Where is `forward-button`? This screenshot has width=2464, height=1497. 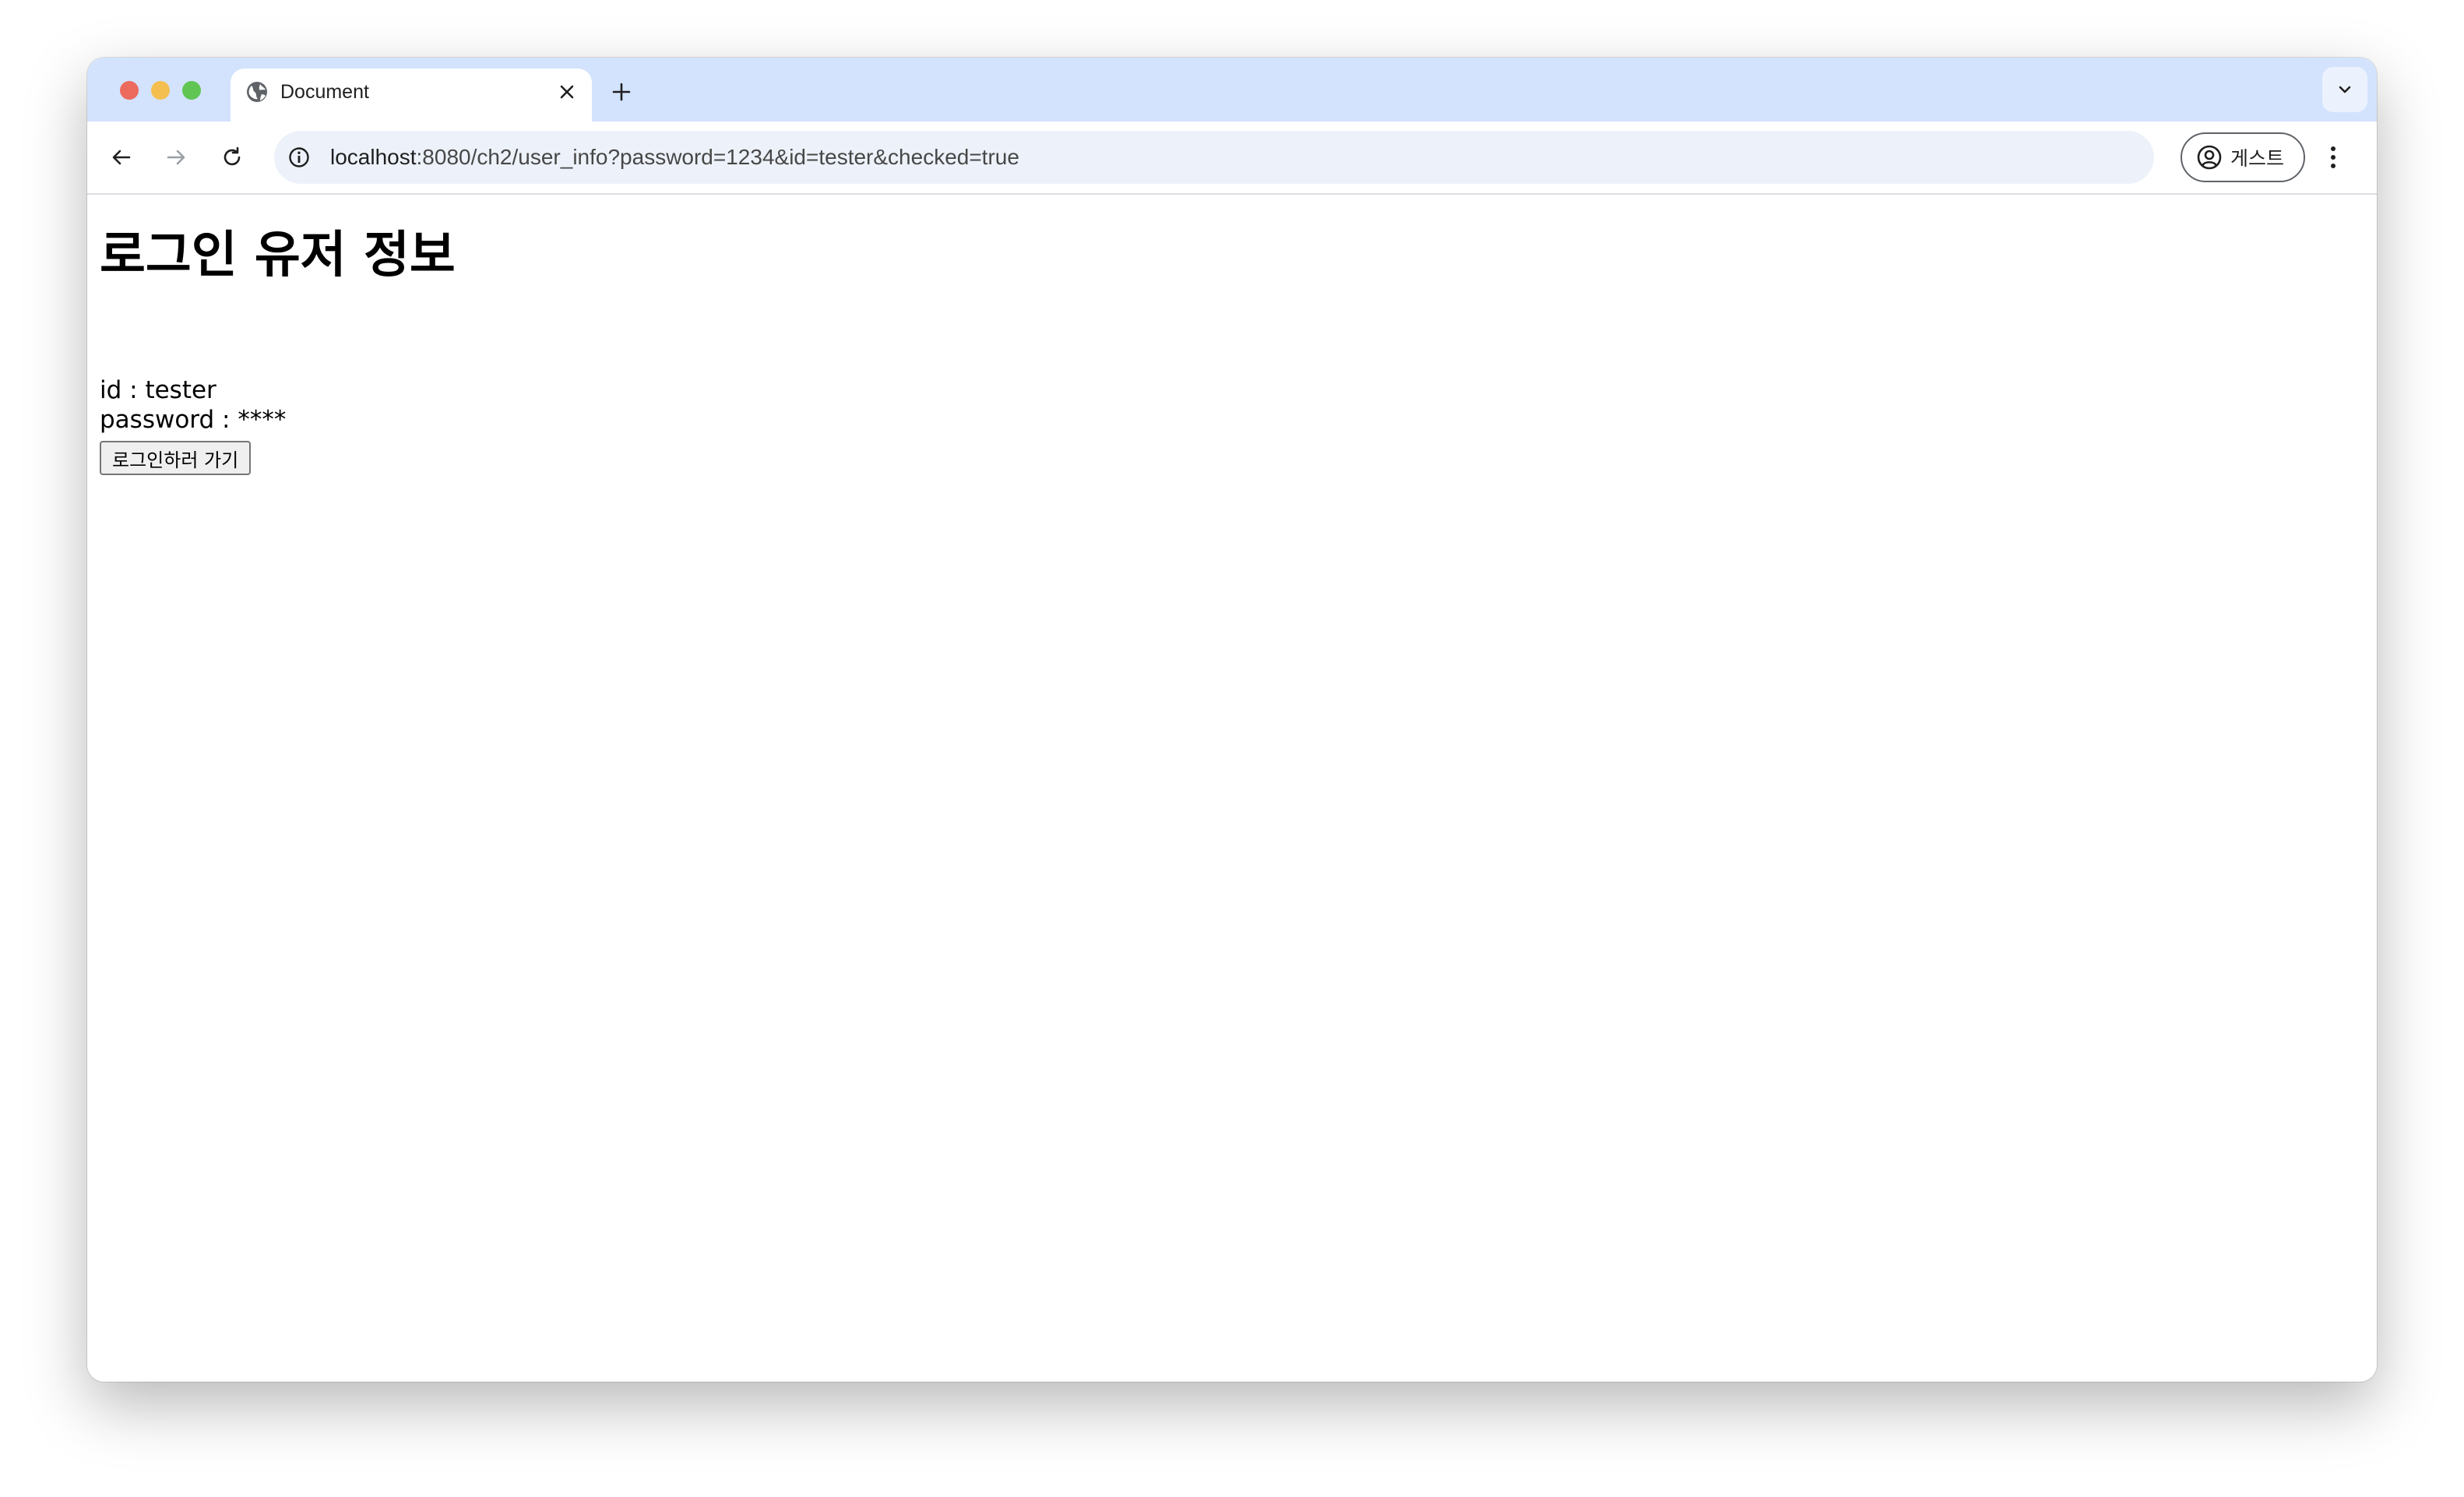
forward-button is located at coordinates (176, 157).